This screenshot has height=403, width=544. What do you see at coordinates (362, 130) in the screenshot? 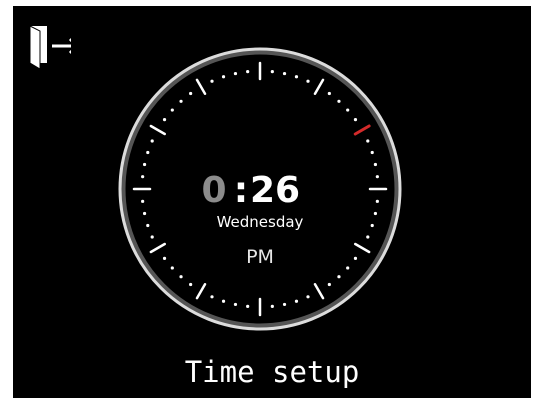
I see `seconds-marker` at bounding box center [362, 130].